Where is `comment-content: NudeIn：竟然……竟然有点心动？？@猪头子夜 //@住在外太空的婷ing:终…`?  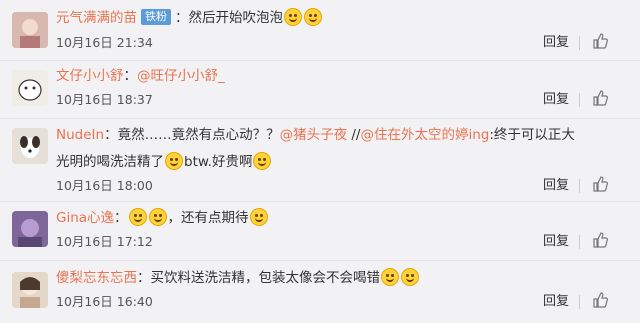
comment-content: NudeIn：竟然……竟然有点心动？？@猪头子夜 //@住在外太空的婷ing:终… is located at coordinates (316, 149).